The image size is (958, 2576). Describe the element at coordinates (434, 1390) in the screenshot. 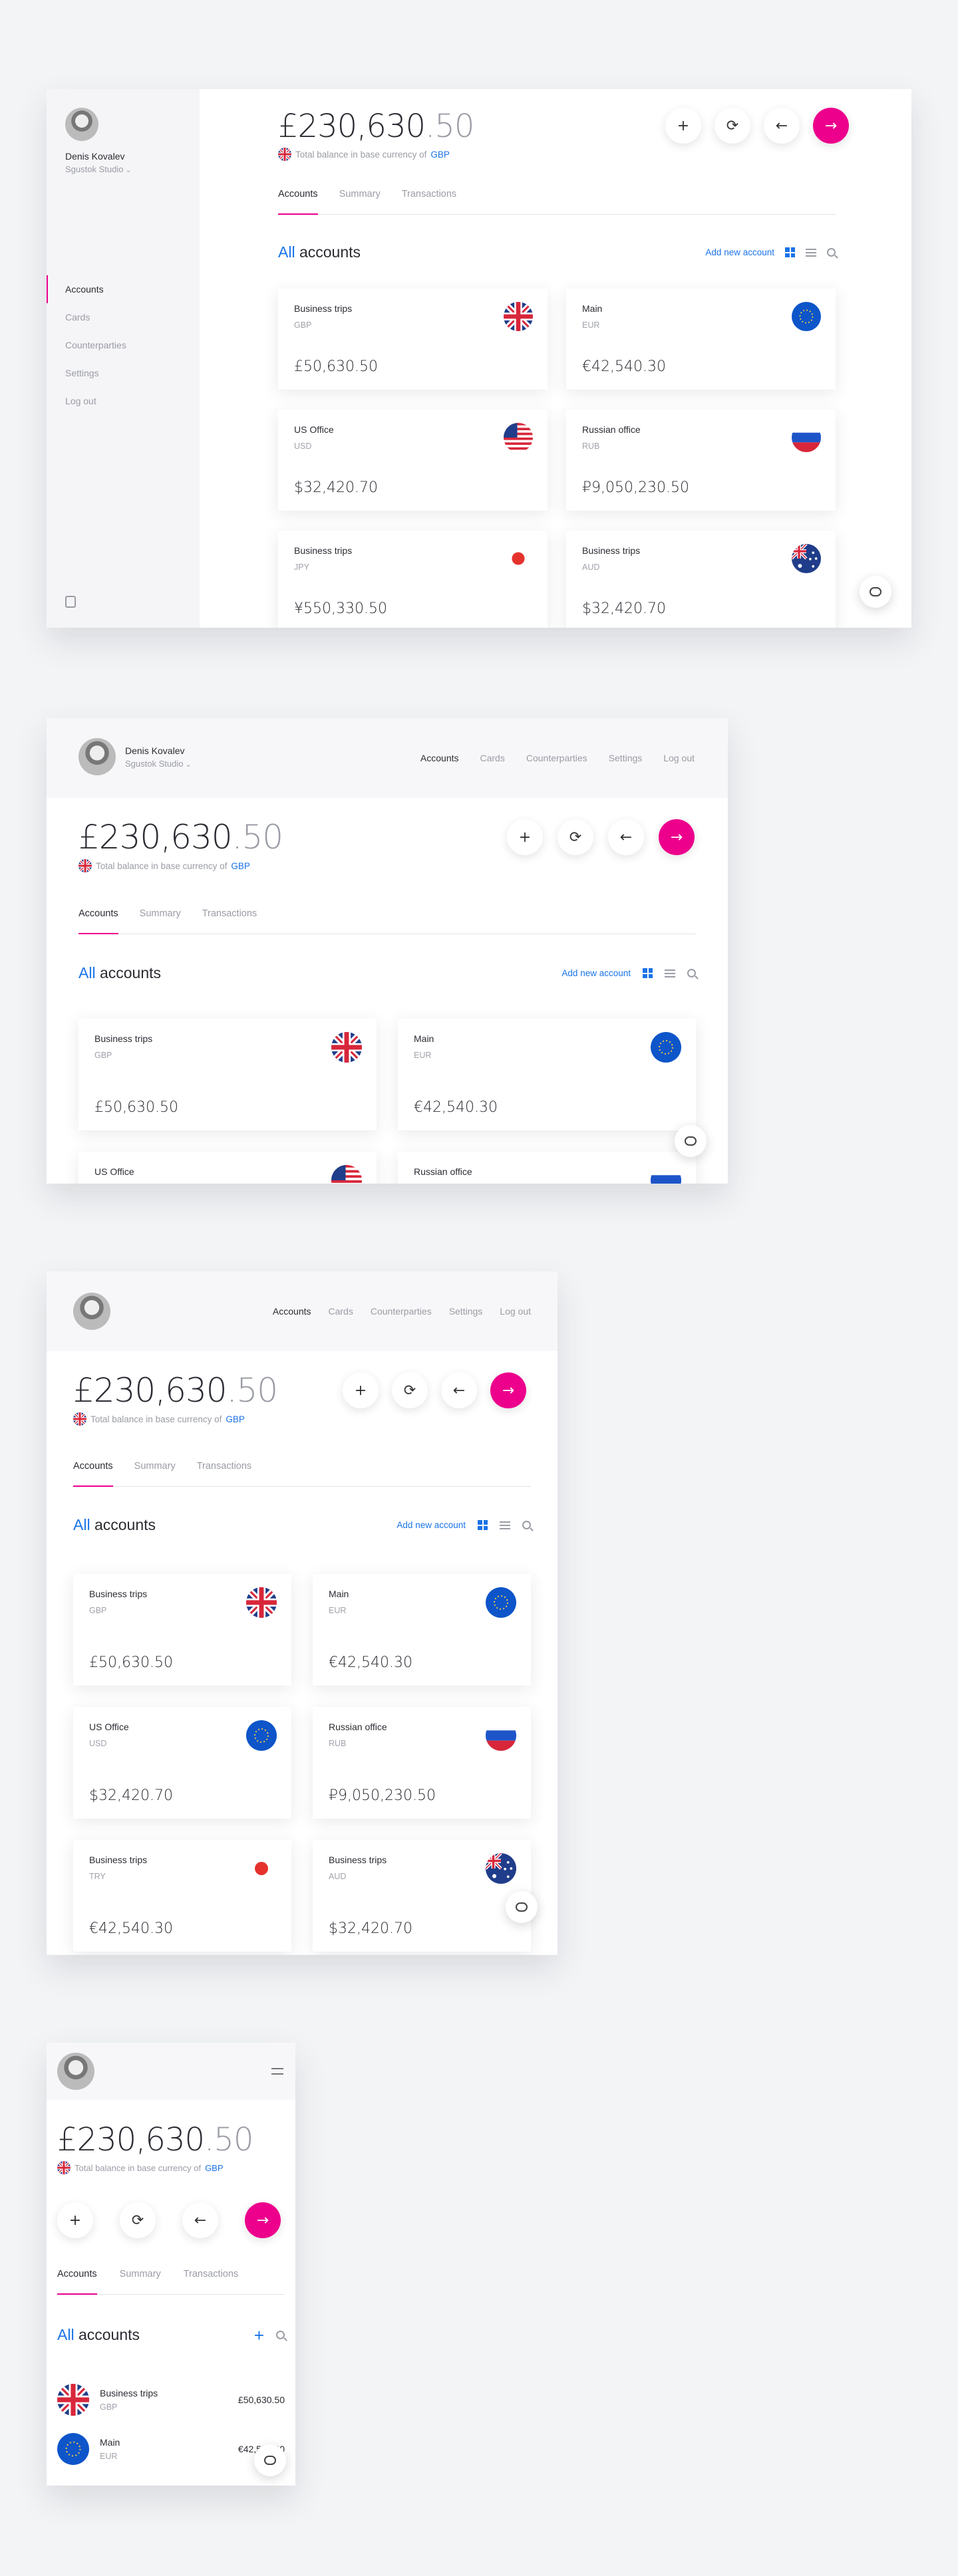

I see `action-buttons: + ⟳ ← →` at that location.